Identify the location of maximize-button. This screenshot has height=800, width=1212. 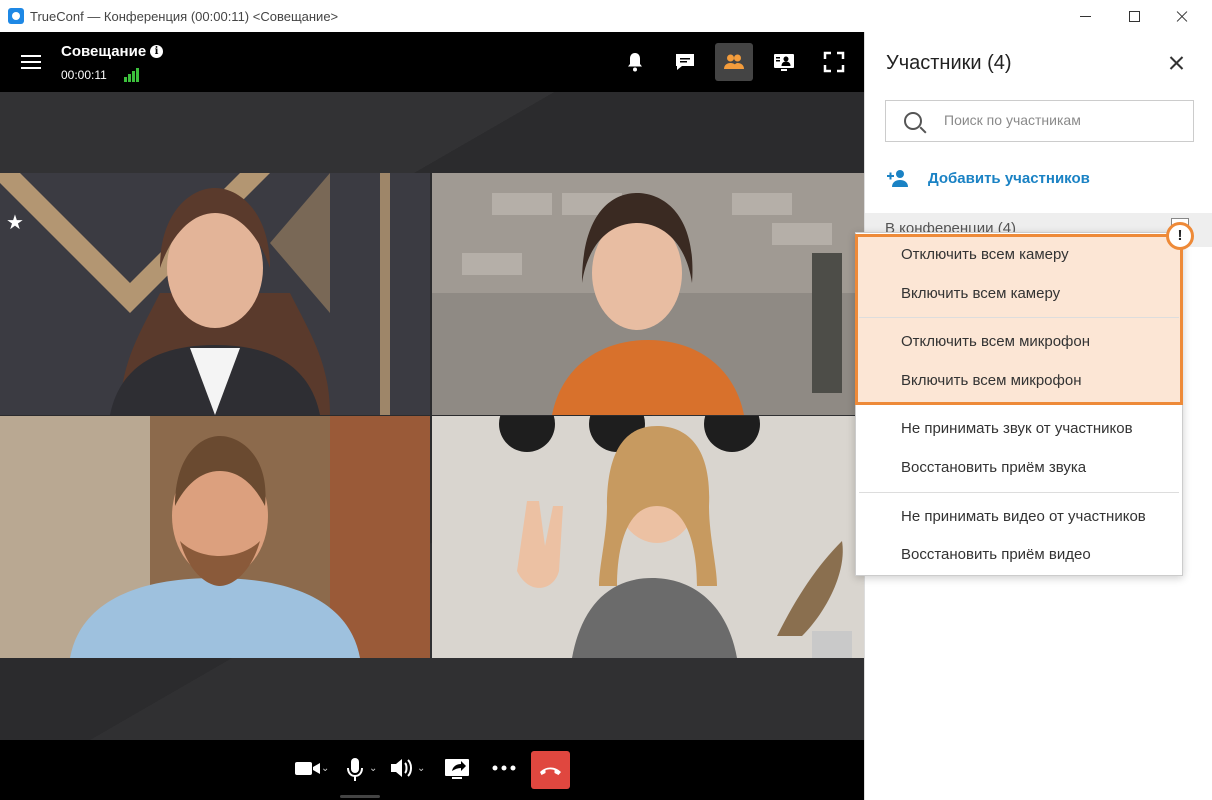
(1134, 16).